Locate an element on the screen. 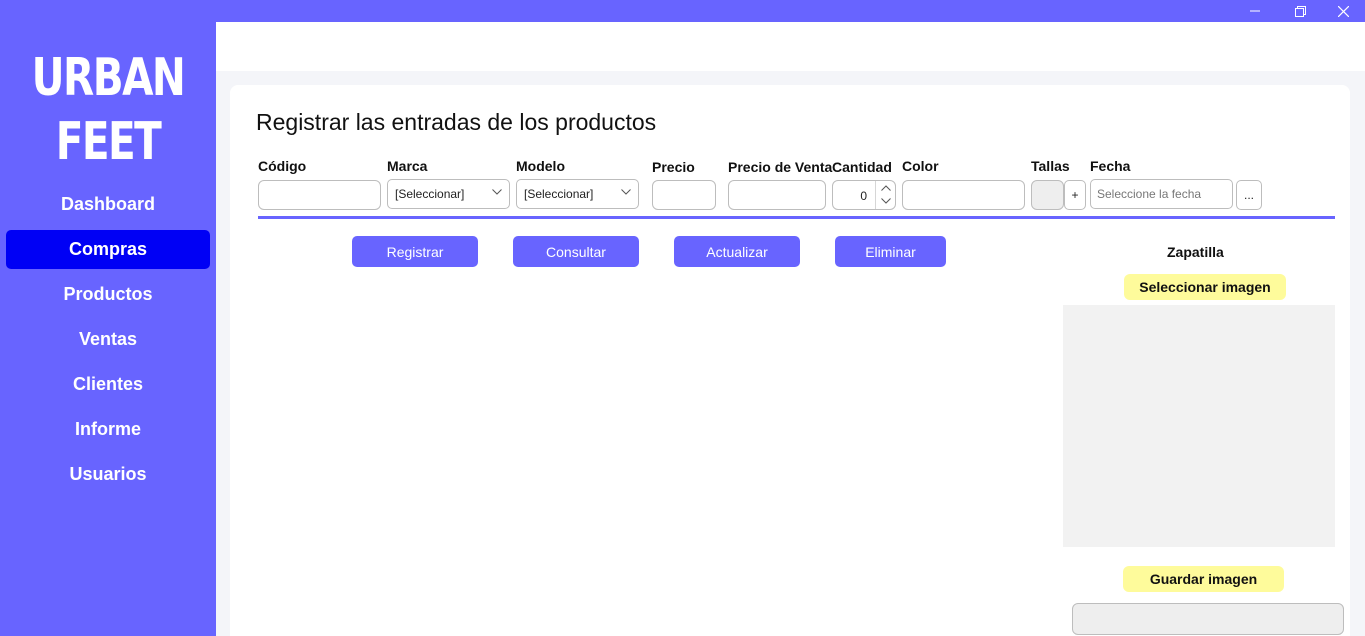 This screenshot has height=636, width=1365. eliminar-button: Eliminar is located at coordinates (890, 251).